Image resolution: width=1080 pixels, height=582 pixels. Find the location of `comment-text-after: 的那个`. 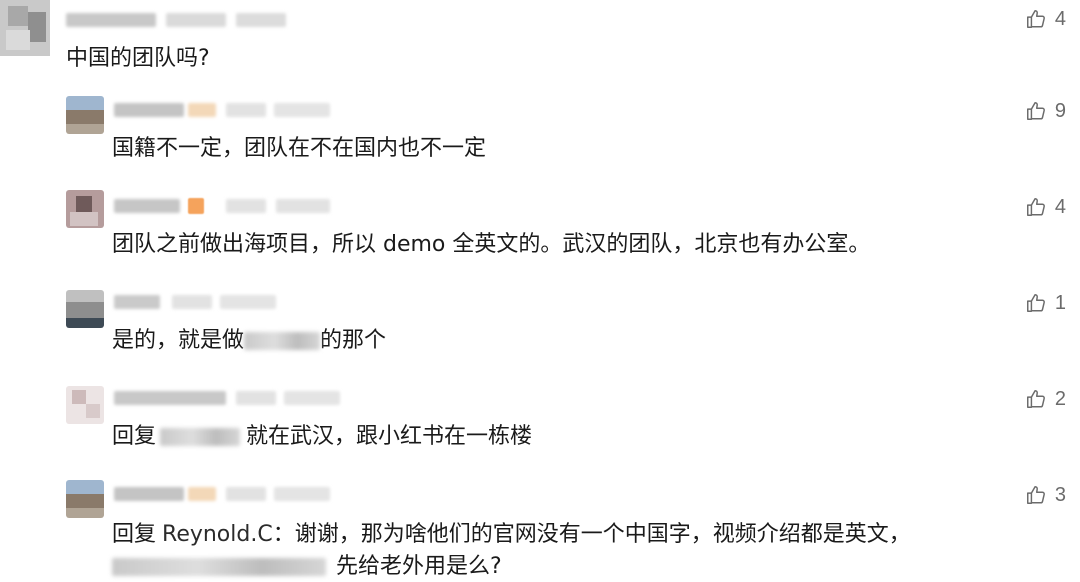

comment-text-after: 的那个 is located at coordinates (353, 340).